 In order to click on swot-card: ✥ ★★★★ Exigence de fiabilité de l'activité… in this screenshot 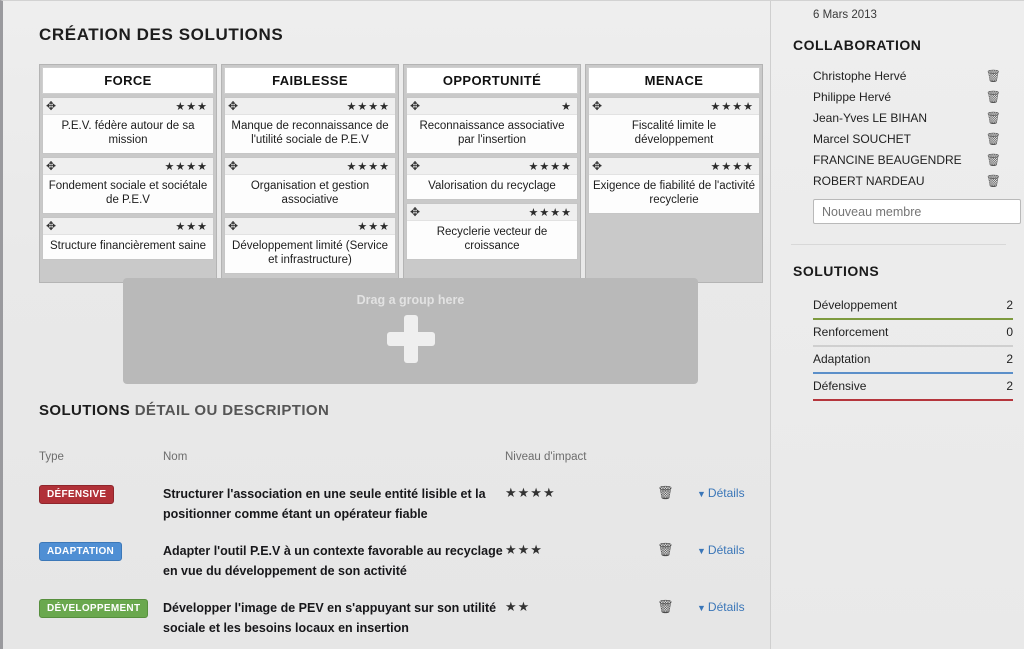, I will do `click(674, 185)`.